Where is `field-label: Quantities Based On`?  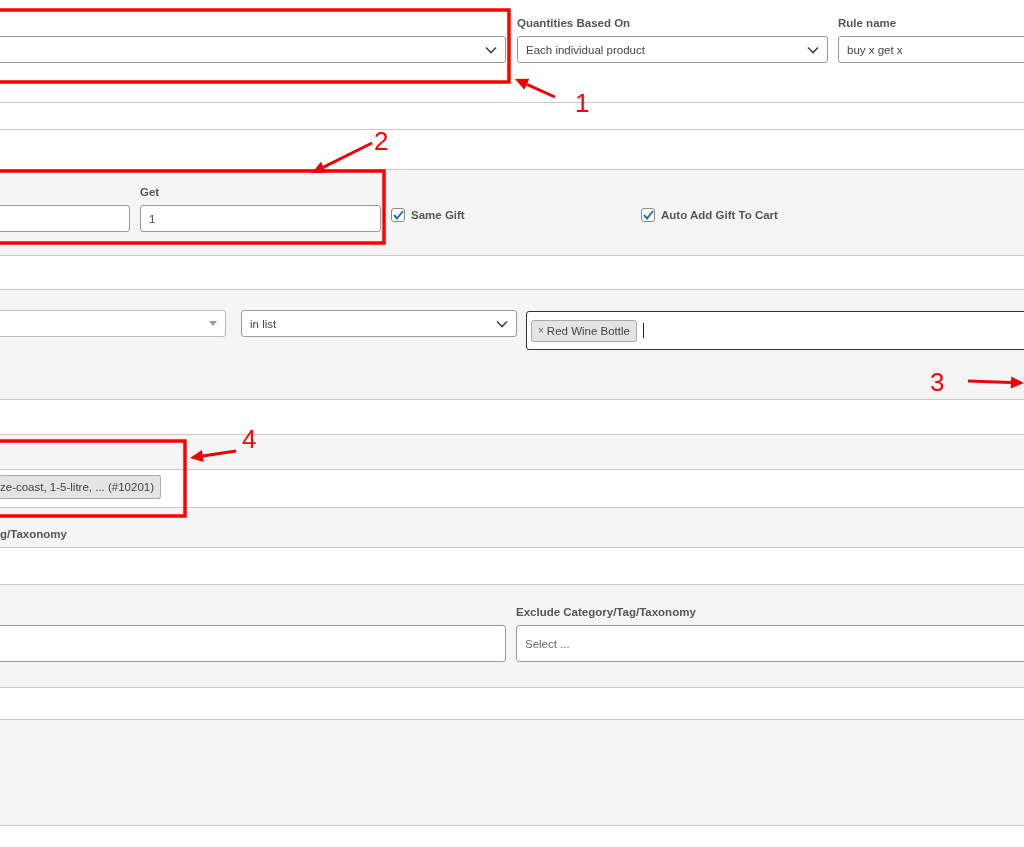 field-label: Quantities Based On is located at coordinates (574, 24).